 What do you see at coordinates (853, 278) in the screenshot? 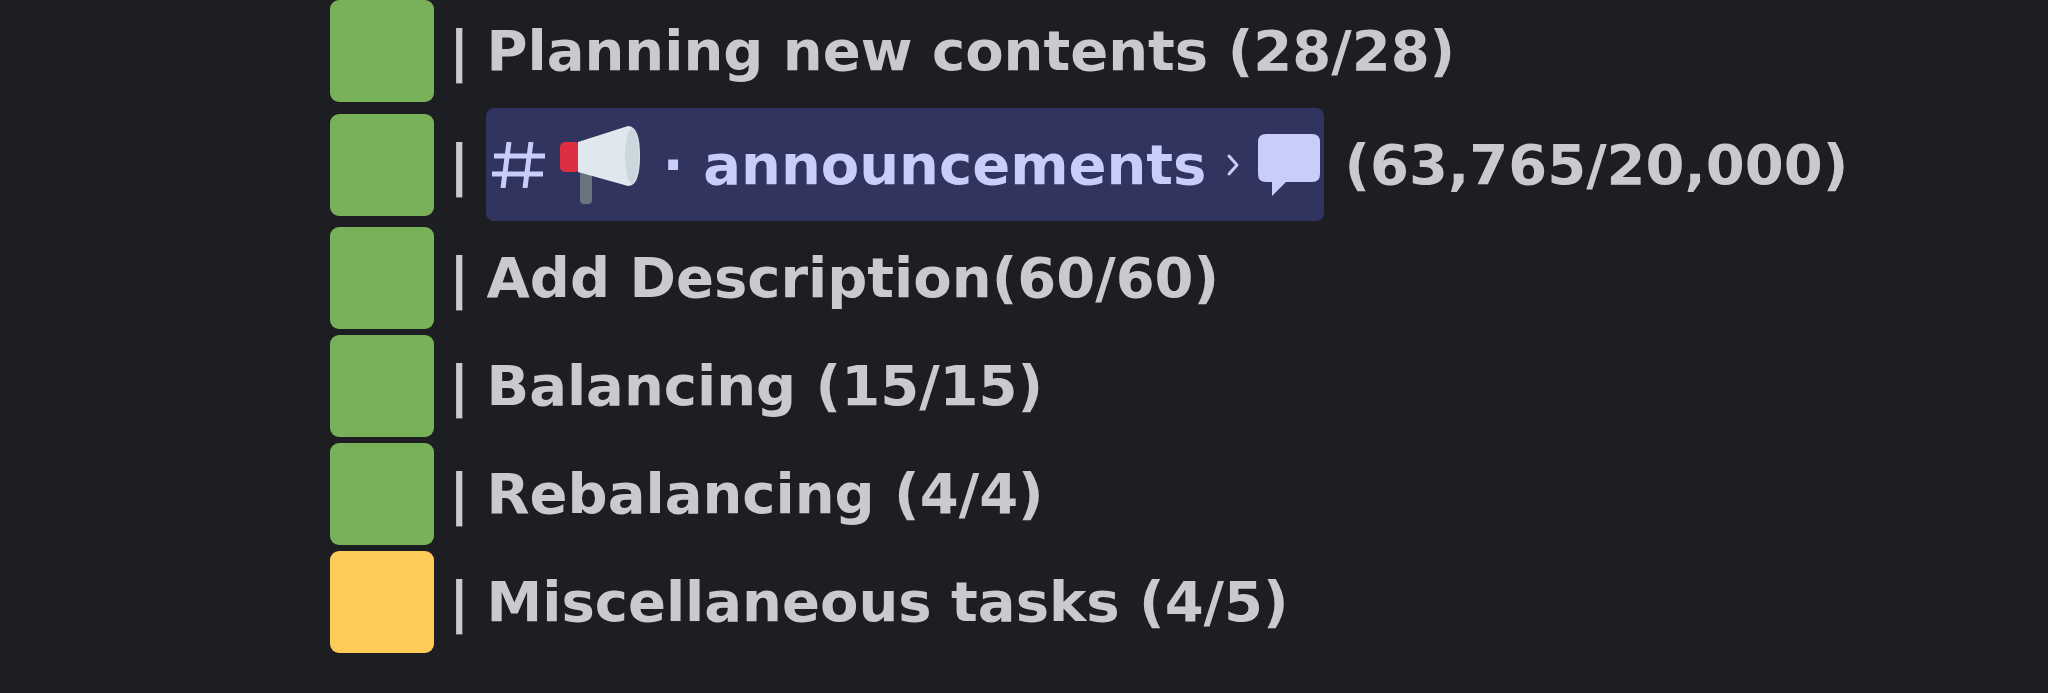
I see `task-label: Add Description(60/60)` at bounding box center [853, 278].